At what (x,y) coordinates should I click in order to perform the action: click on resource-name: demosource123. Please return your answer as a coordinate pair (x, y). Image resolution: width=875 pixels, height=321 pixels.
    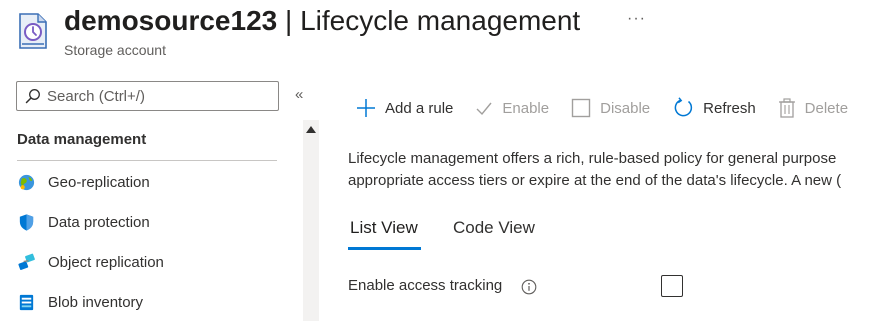
    Looking at the image, I should click on (171, 20).